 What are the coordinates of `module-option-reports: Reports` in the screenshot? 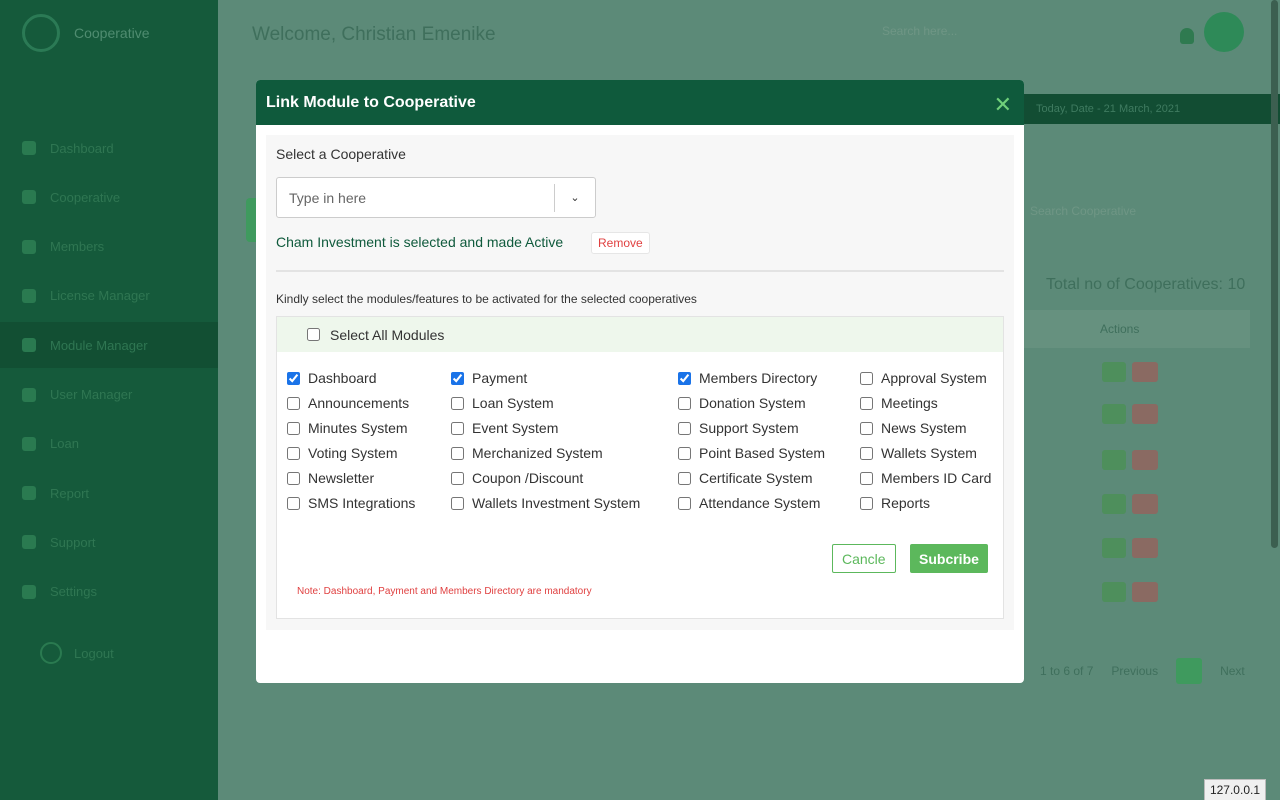 It's located at (895, 503).